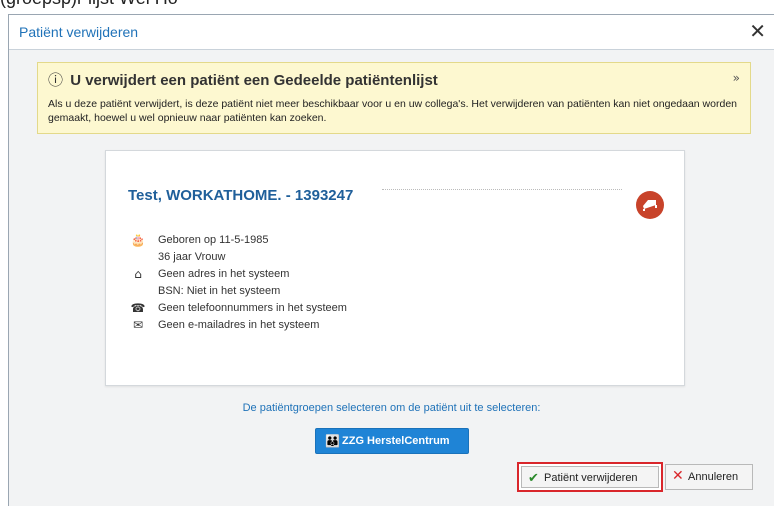 The height and width of the screenshot is (506, 774). I want to click on patient-group-button: 👪 ZZG HerstelCentrum, so click(392, 441).